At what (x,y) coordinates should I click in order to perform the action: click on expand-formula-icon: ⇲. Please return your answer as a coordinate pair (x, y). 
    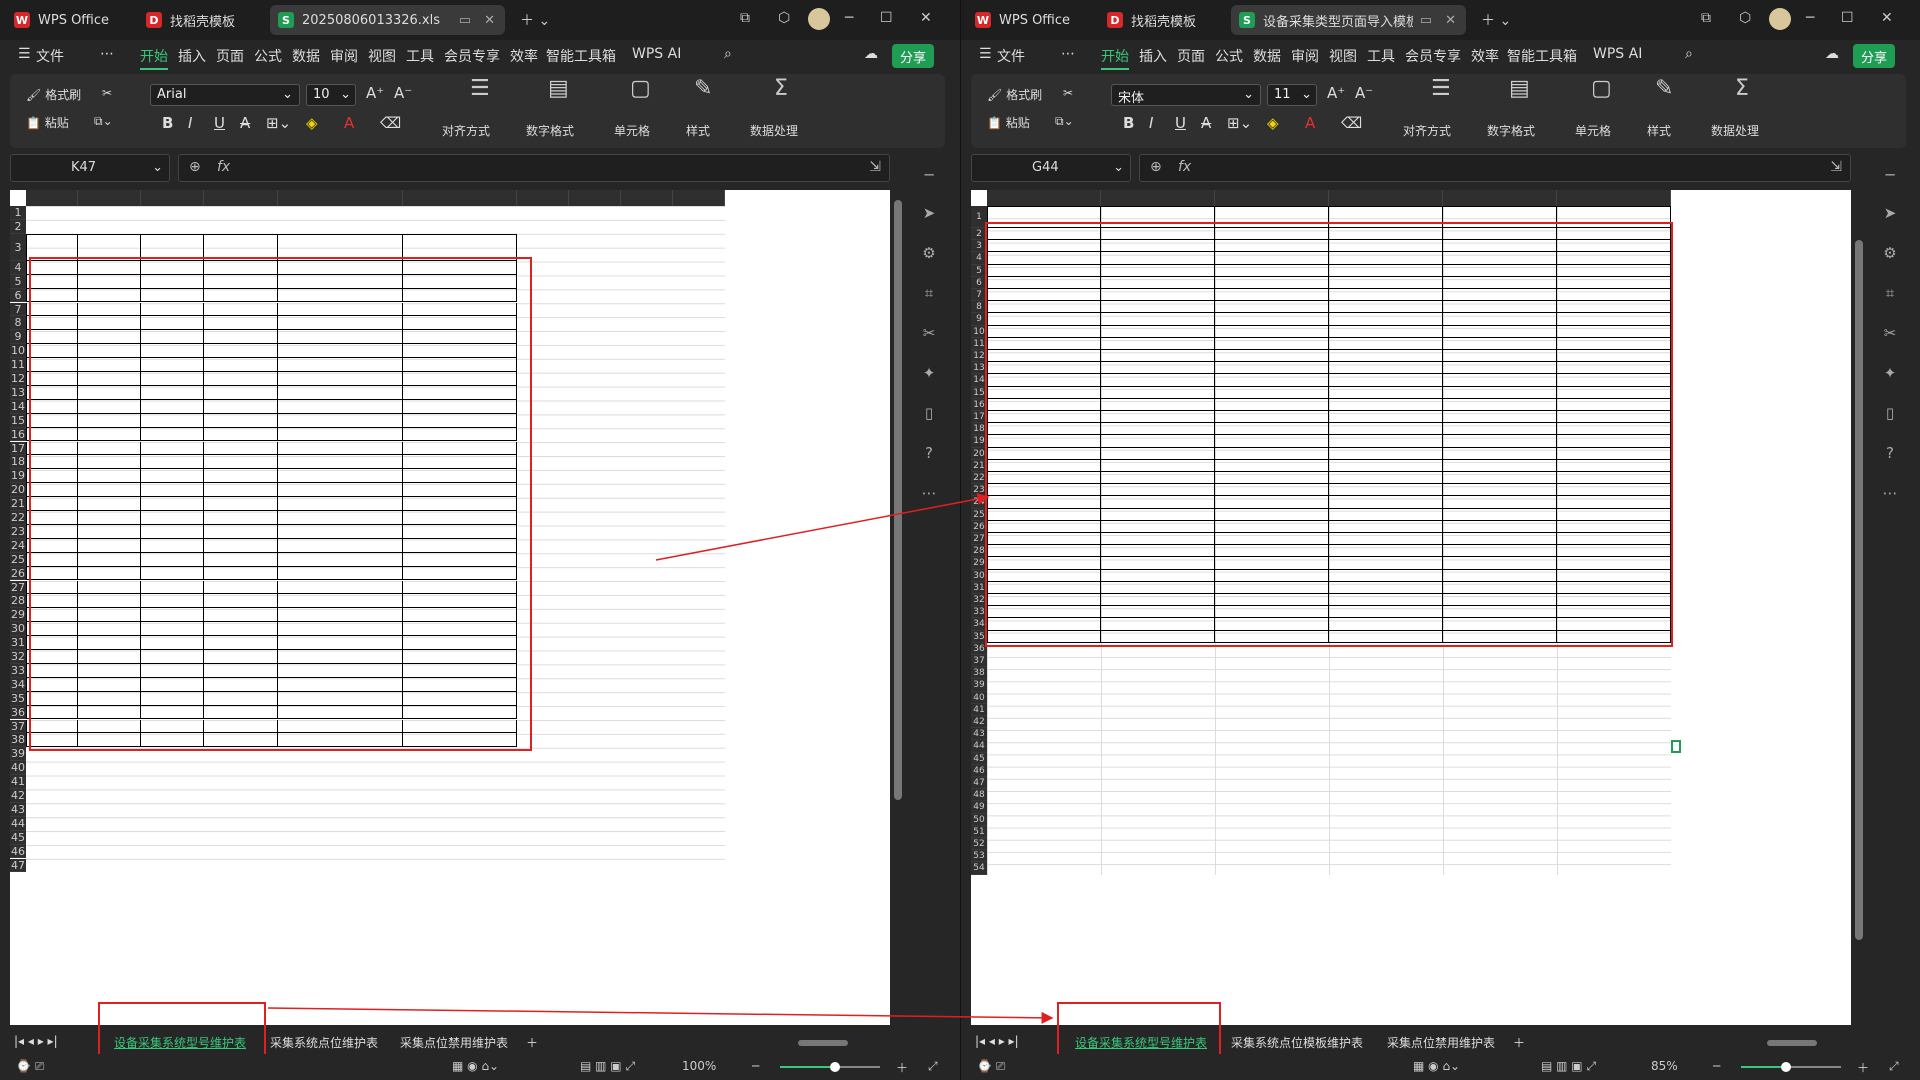
    Looking at the image, I should click on (875, 167).